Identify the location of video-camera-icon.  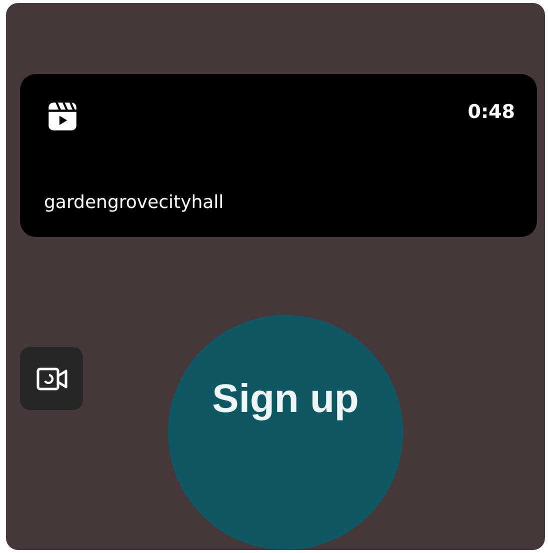
(52, 378).